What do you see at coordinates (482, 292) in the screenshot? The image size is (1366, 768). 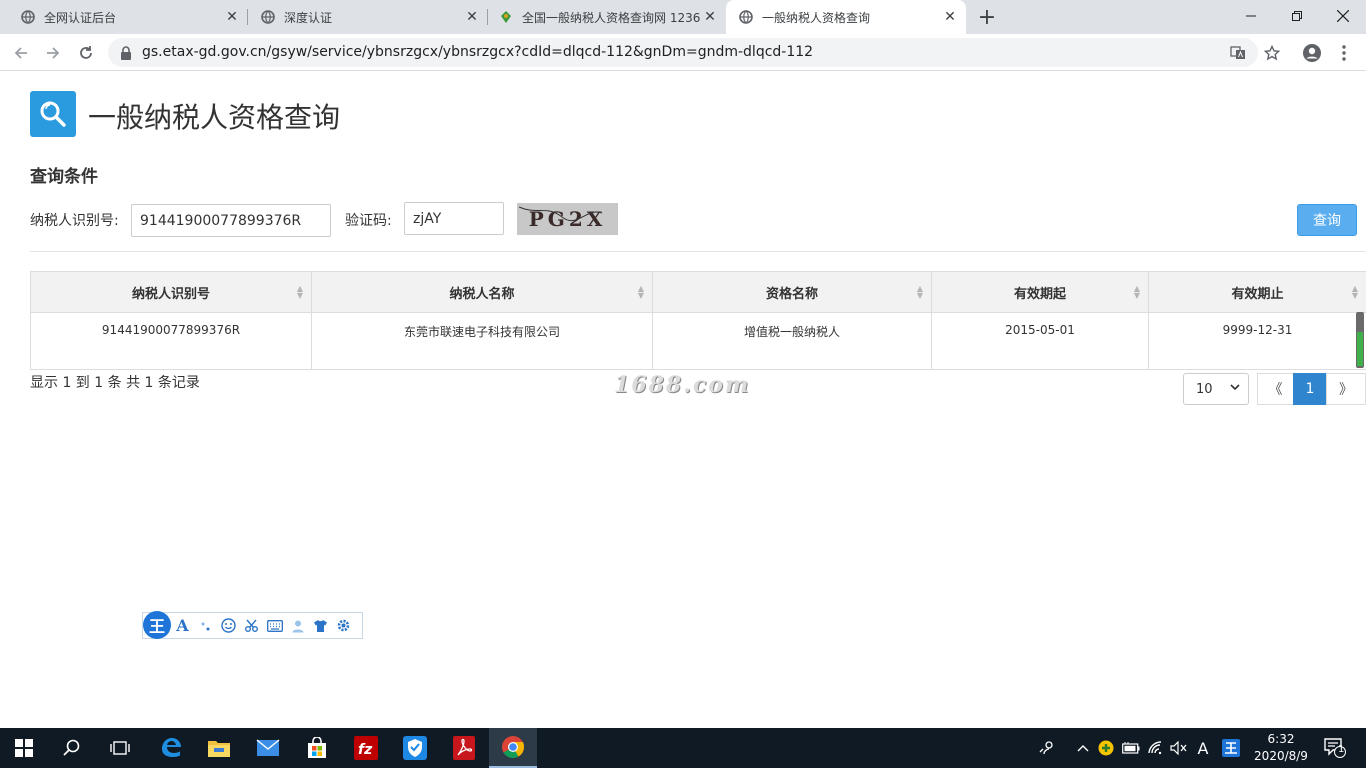 I see `column-header-taxpayer-name: 纳税人名称 ▲ ▼` at bounding box center [482, 292].